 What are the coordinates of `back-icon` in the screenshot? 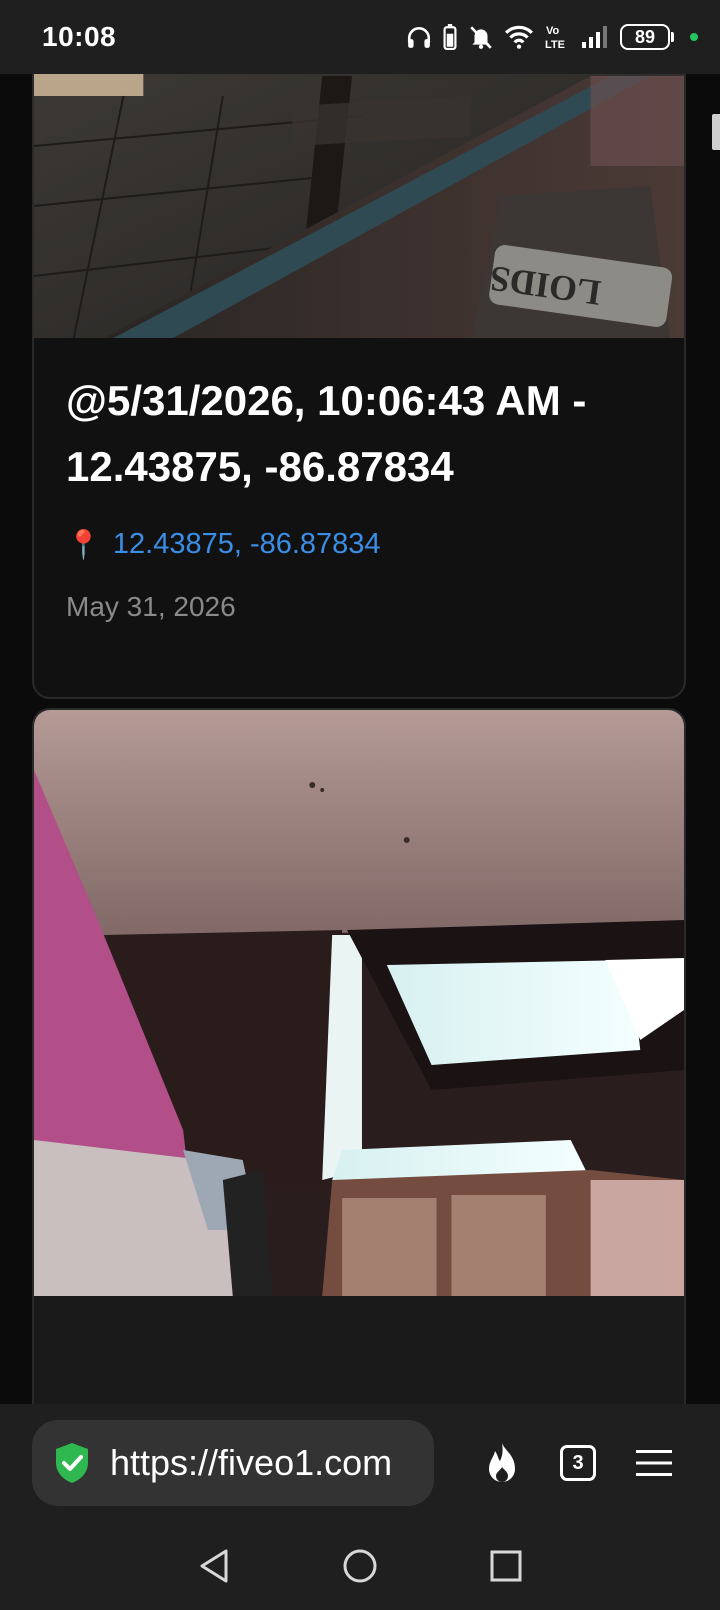 It's located at (214, 1566).